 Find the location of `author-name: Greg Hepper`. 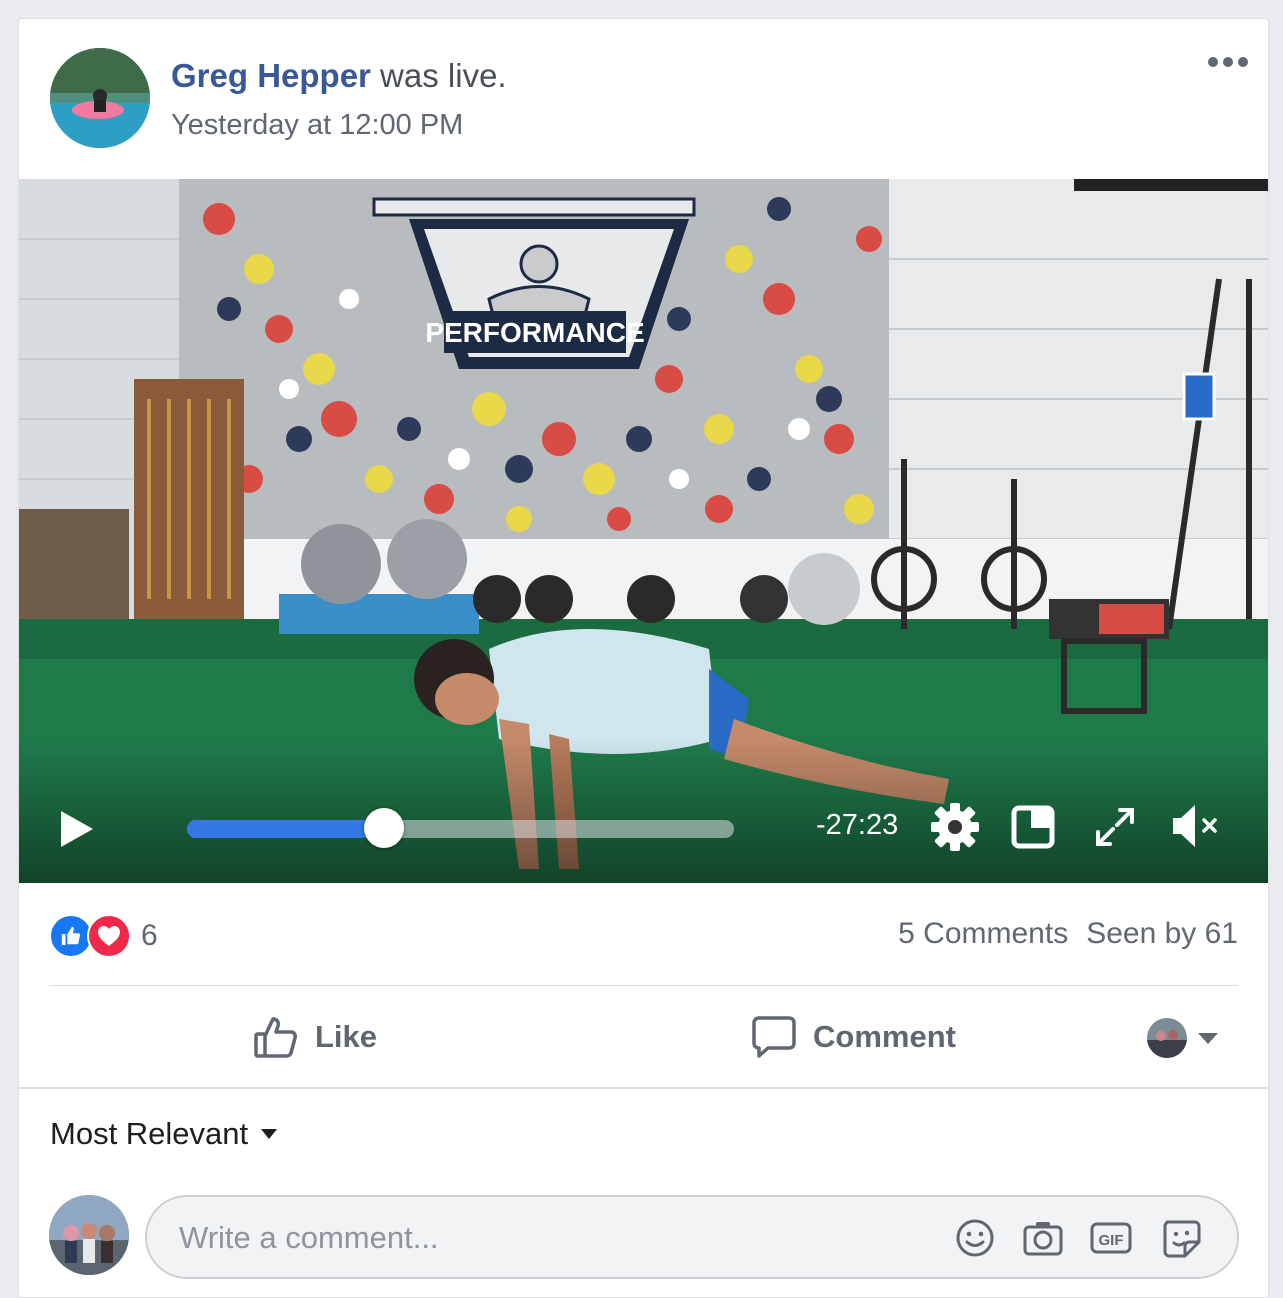

author-name: Greg Hepper is located at coordinates (271, 75).